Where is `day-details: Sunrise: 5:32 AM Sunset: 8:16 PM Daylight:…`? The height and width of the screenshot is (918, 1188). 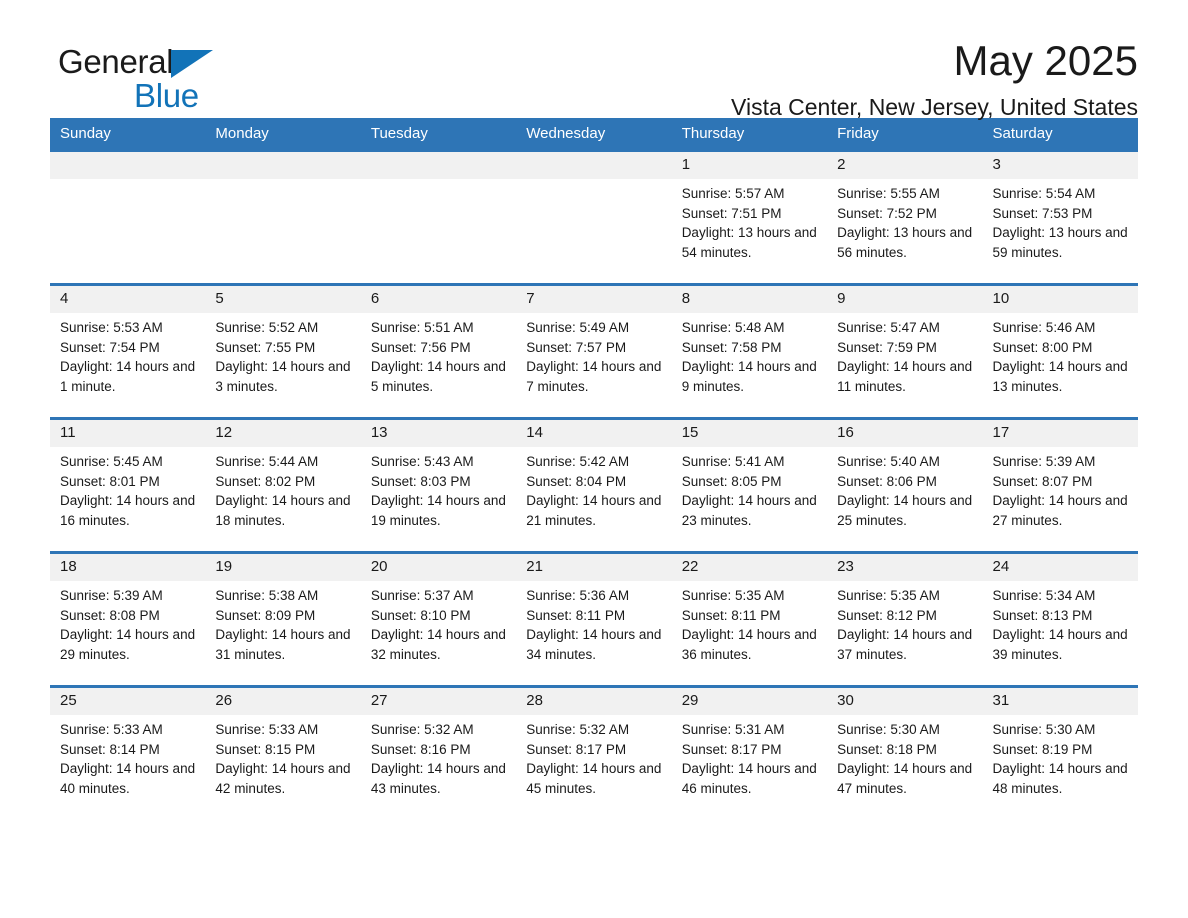 day-details: Sunrise: 5:32 AM Sunset: 8:16 PM Daylight:… is located at coordinates (438, 756).